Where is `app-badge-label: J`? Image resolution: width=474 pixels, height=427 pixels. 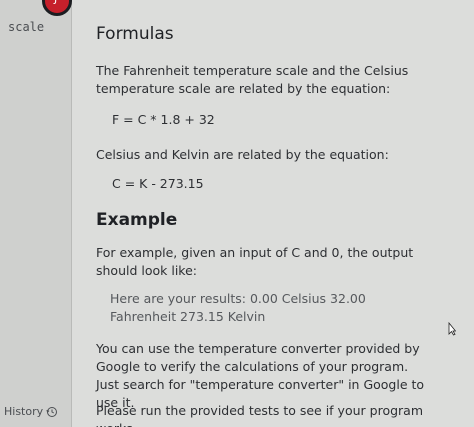
app-badge-label: J is located at coordinates (55, 2).